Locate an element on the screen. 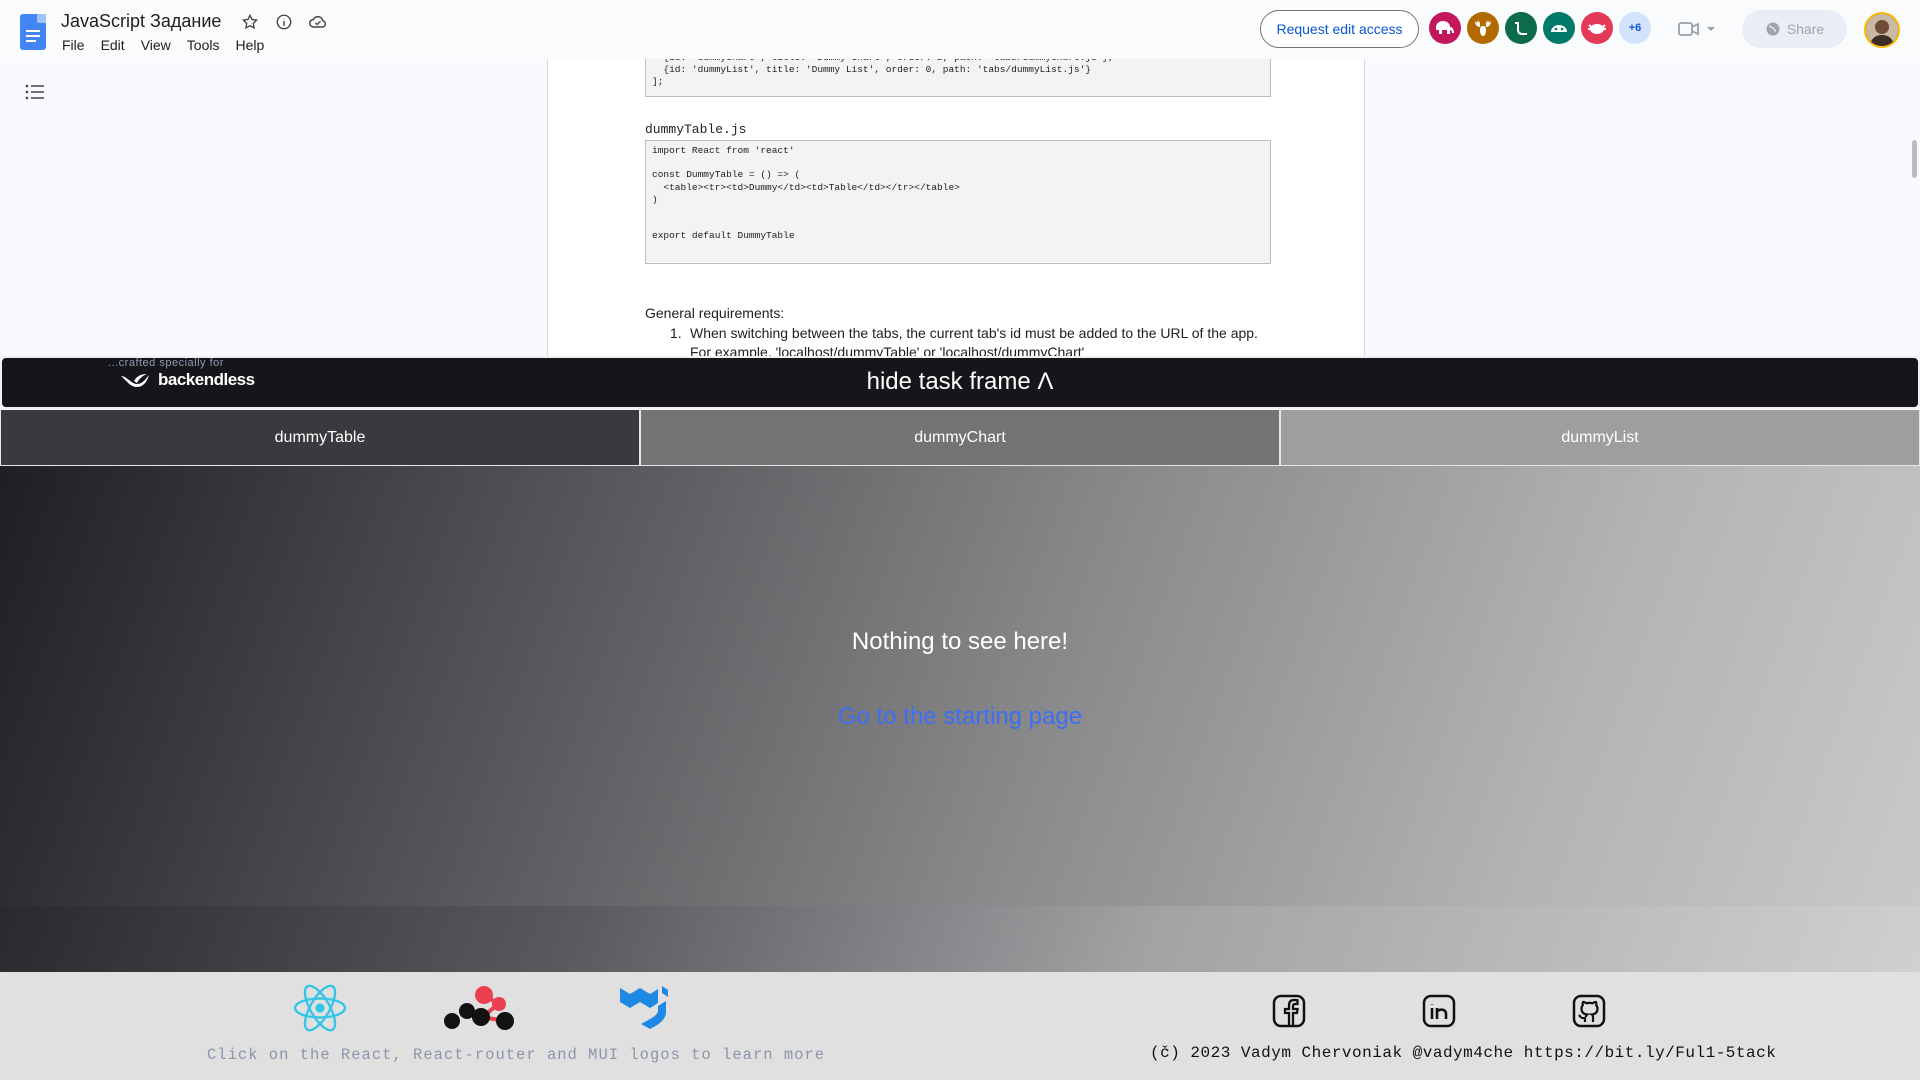 The width and height of the screenshot is (1920, 1080). document-outline-icon is located at coordinates (35, 94).